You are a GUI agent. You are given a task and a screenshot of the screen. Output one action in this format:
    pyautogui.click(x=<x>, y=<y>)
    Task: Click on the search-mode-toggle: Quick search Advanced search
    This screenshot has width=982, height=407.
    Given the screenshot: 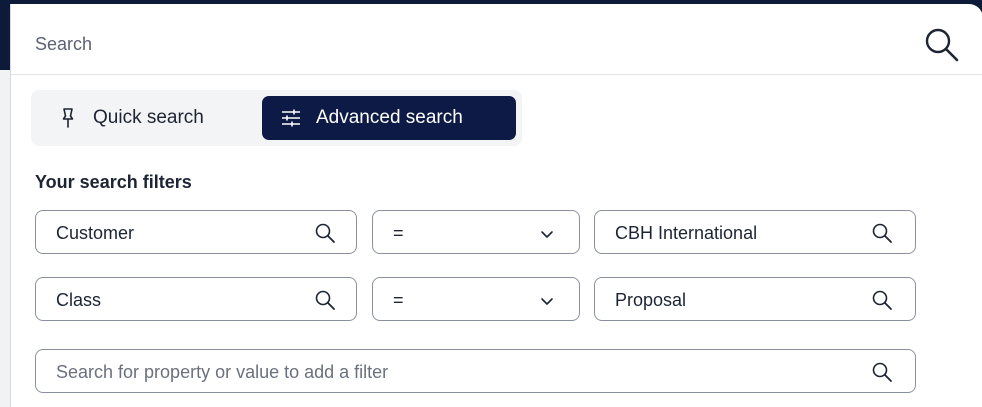 What is the action you would take?
    pyautogui.click(x=276, y=118)
    